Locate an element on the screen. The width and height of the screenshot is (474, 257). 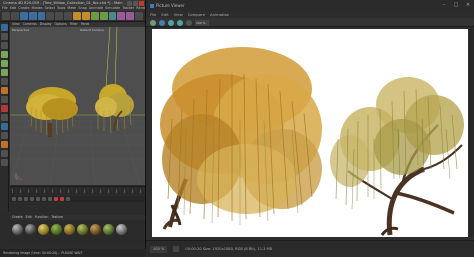
menu-select: Select is located at coordinates (50, 8).